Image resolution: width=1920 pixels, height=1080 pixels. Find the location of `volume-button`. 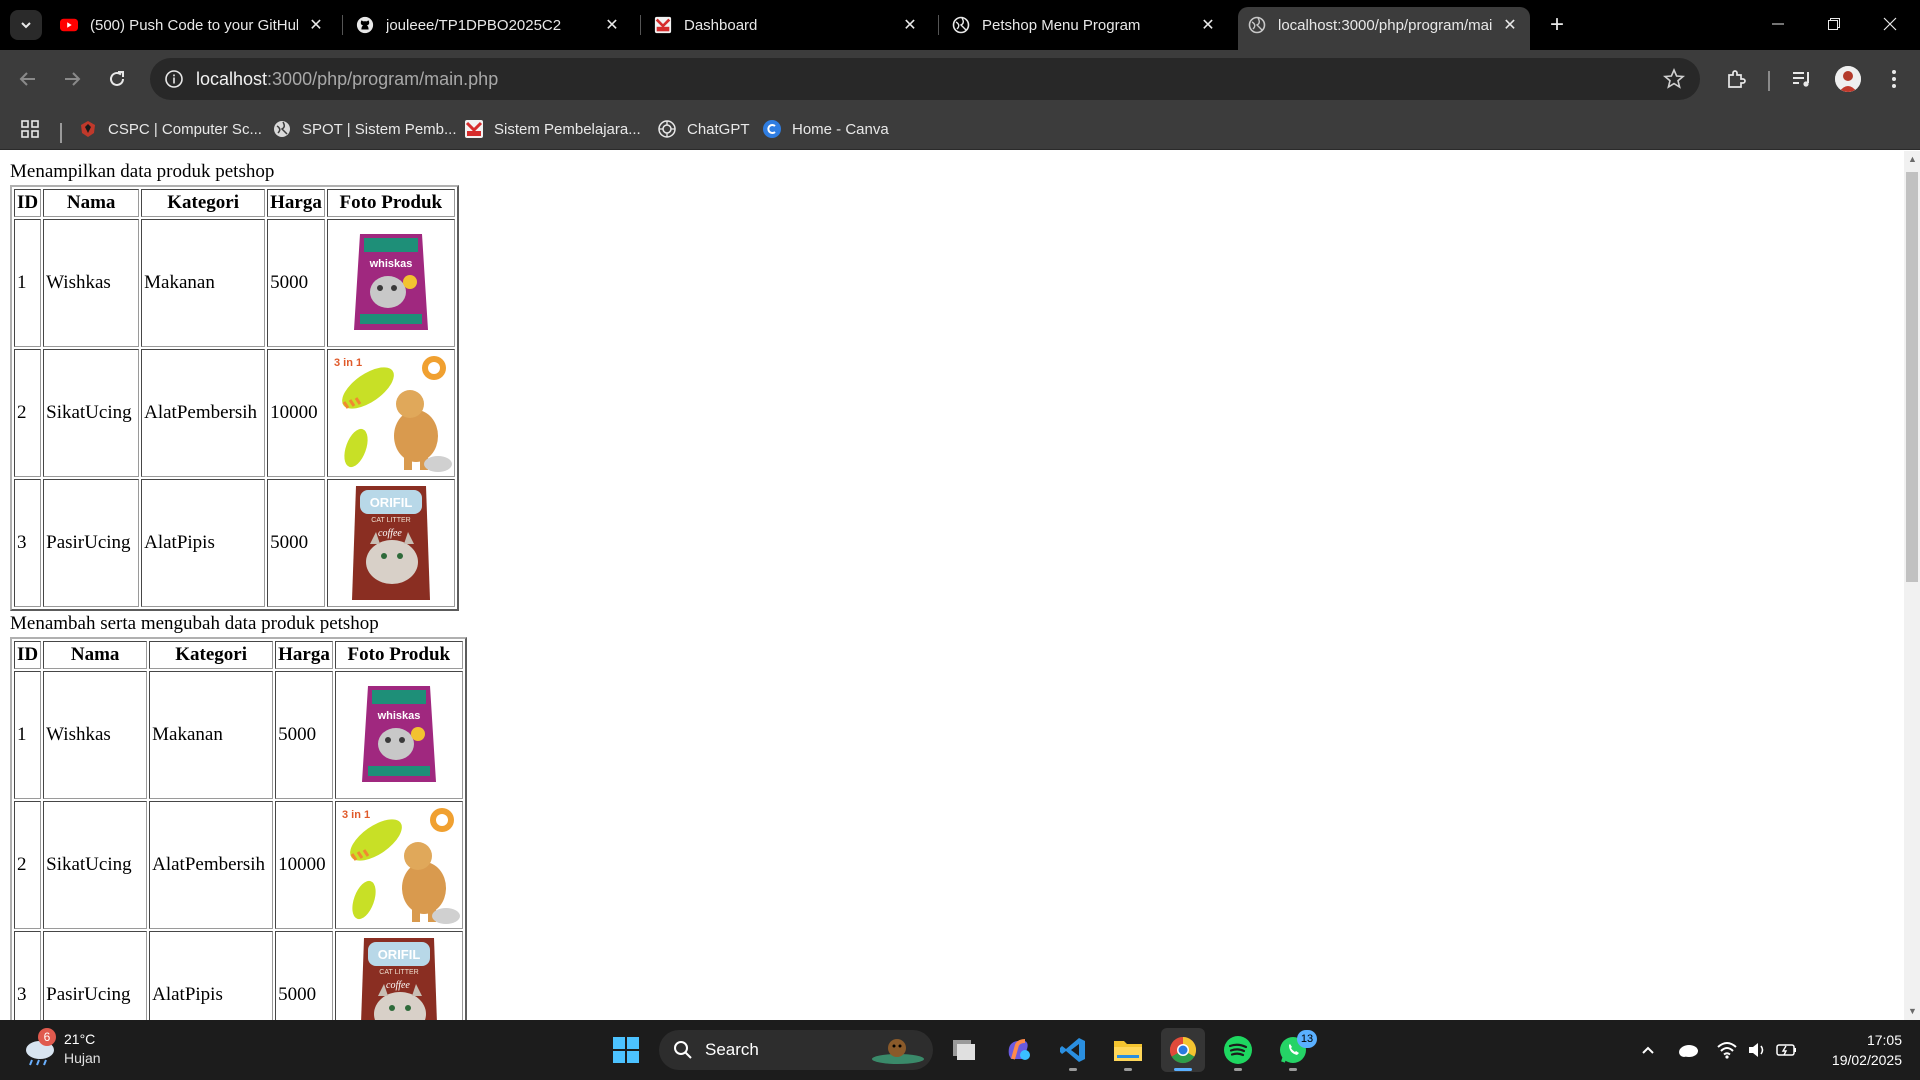

volume-button is located at coordinates (1757, 1050).